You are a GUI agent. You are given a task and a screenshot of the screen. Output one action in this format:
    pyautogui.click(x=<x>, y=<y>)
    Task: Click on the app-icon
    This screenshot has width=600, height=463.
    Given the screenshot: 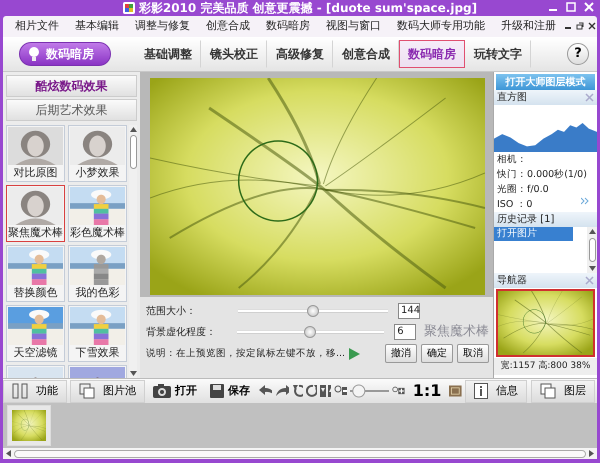 What is the action you would take?
    pyautogui.click(x=128, y=8)
    